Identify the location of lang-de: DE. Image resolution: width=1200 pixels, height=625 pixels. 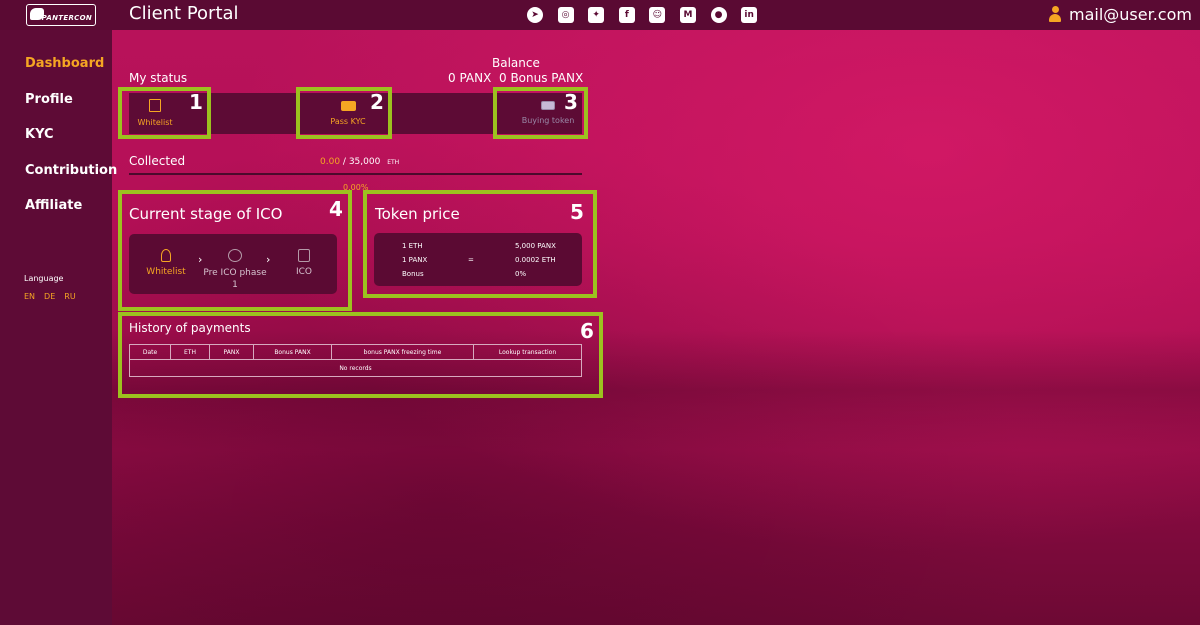
(49, 296).